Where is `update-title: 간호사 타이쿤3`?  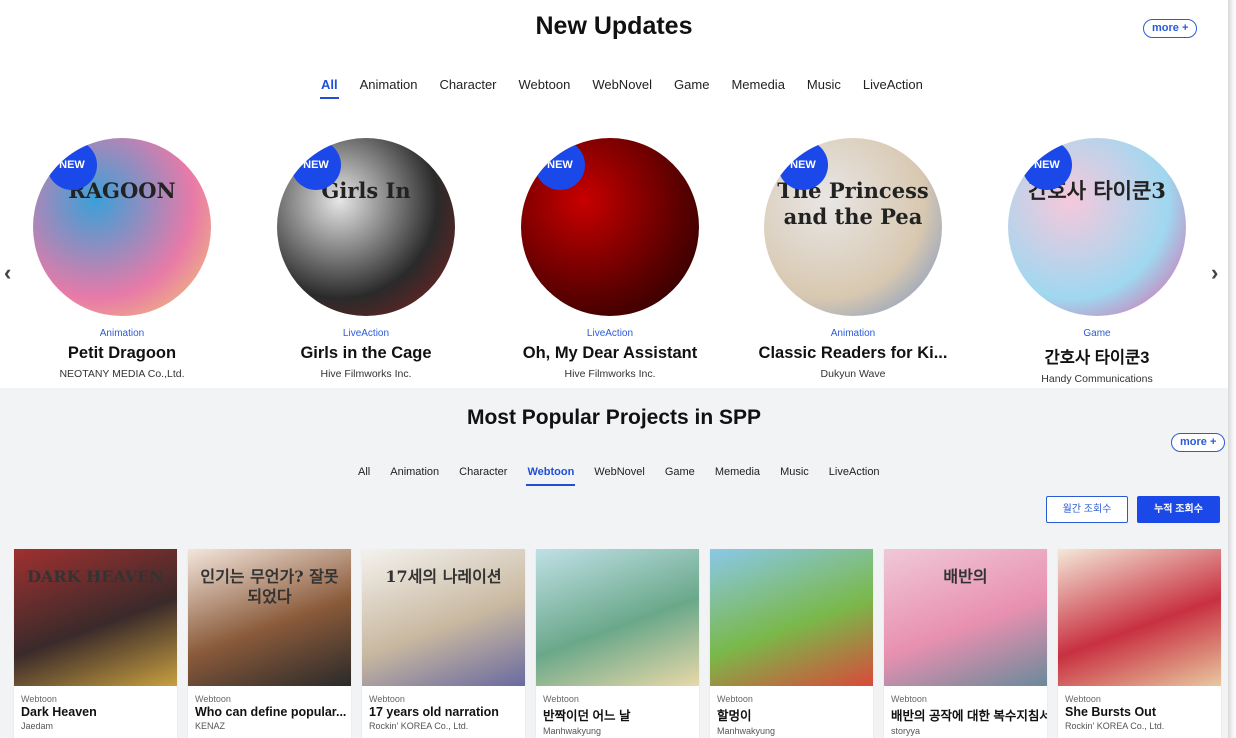
update-title: 간호사 타이쿤3 is located at coordinates (1097, 356).